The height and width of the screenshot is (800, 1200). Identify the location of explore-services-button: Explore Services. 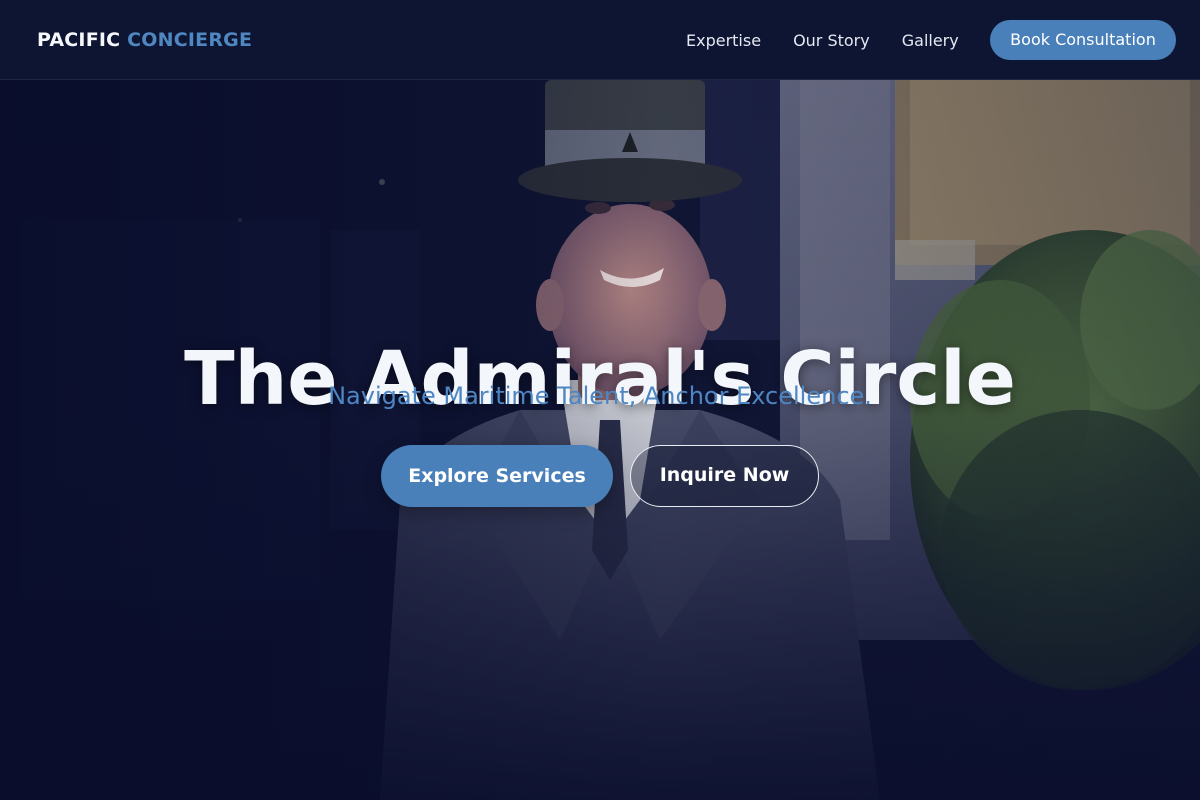
(497, 476).